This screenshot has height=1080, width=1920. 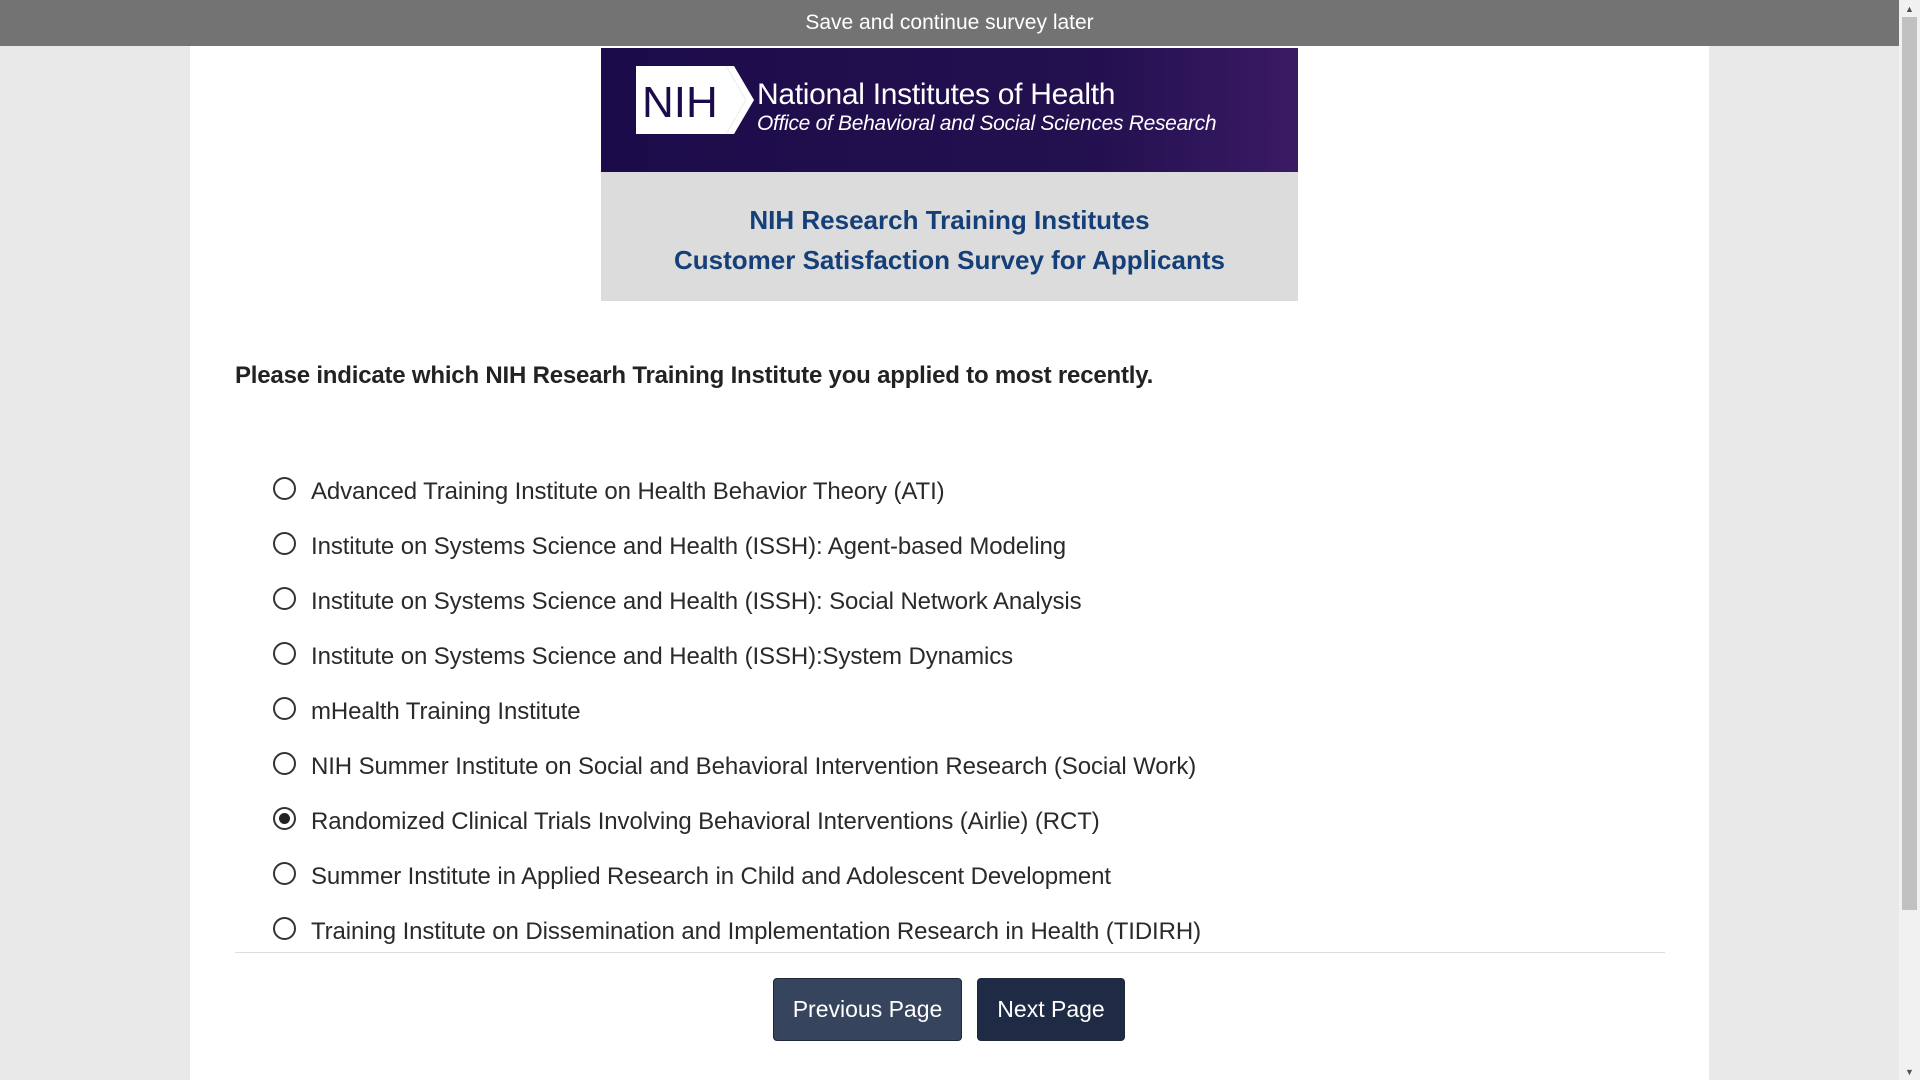 What do you see at coordinates (950, 952) in the screenshot?
I see `divider` at bounding box center [950, 952].